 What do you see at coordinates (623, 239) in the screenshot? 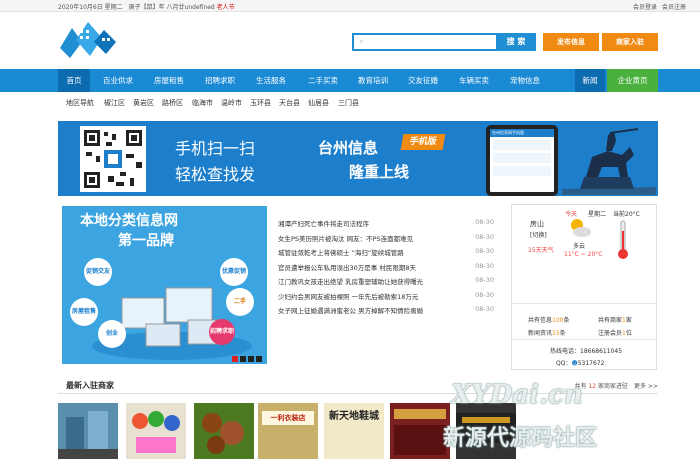
I see `thermometer-icon` at bounding box center [623, 239].